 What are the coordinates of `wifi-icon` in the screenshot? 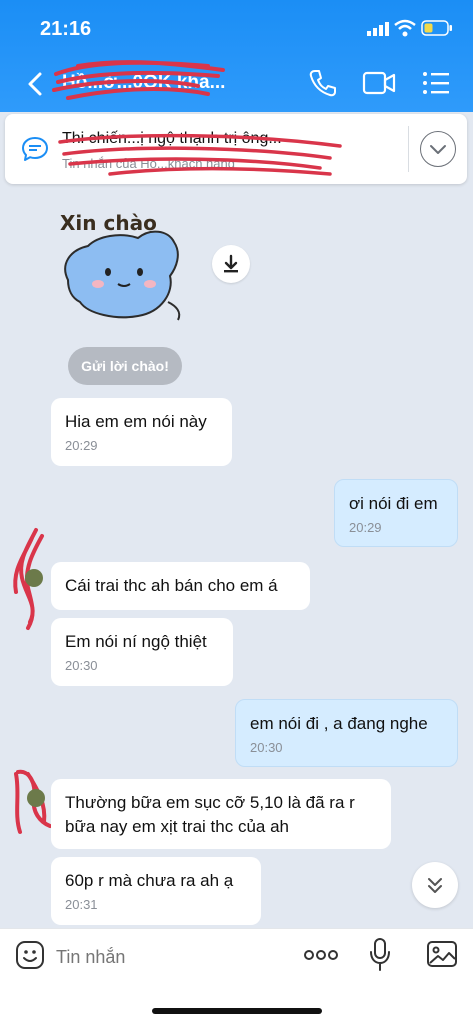 It's located at (405, 28).